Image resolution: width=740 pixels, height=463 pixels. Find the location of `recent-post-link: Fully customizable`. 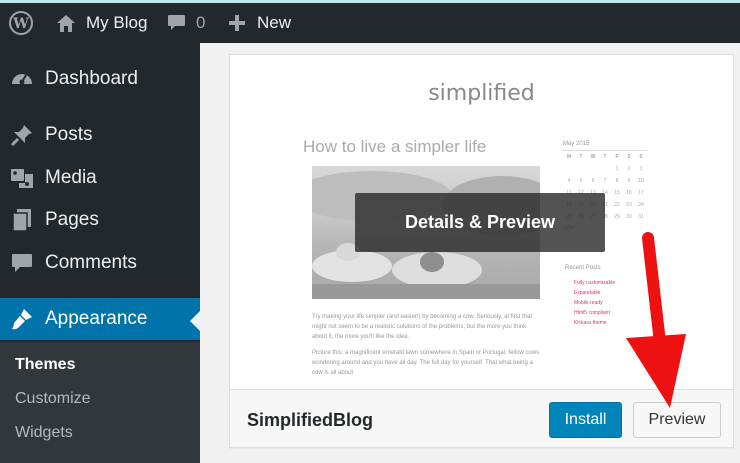

recent-post-link: Fully customizable is located at coordinates (595, 283).